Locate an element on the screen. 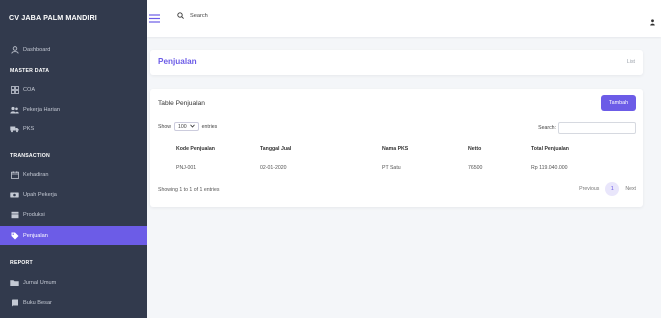 This screenshot has height=318, width=661. money-icon is located at coordinates (14, 195).